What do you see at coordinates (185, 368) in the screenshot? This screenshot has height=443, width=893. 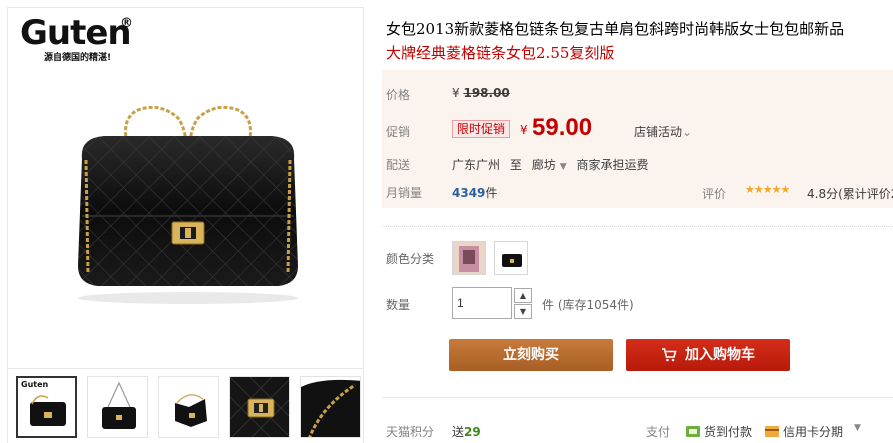 I see `thumbnail-divider` at bounding box center [185, 368].